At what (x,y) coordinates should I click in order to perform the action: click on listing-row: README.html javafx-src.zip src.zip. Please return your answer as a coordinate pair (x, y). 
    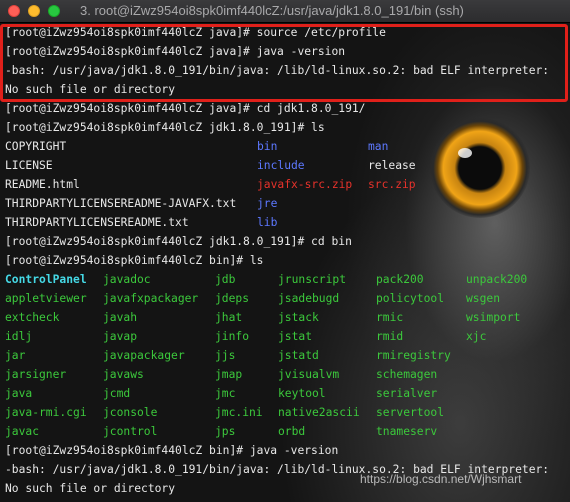
    Looking at the image, I should click on (287, 184).